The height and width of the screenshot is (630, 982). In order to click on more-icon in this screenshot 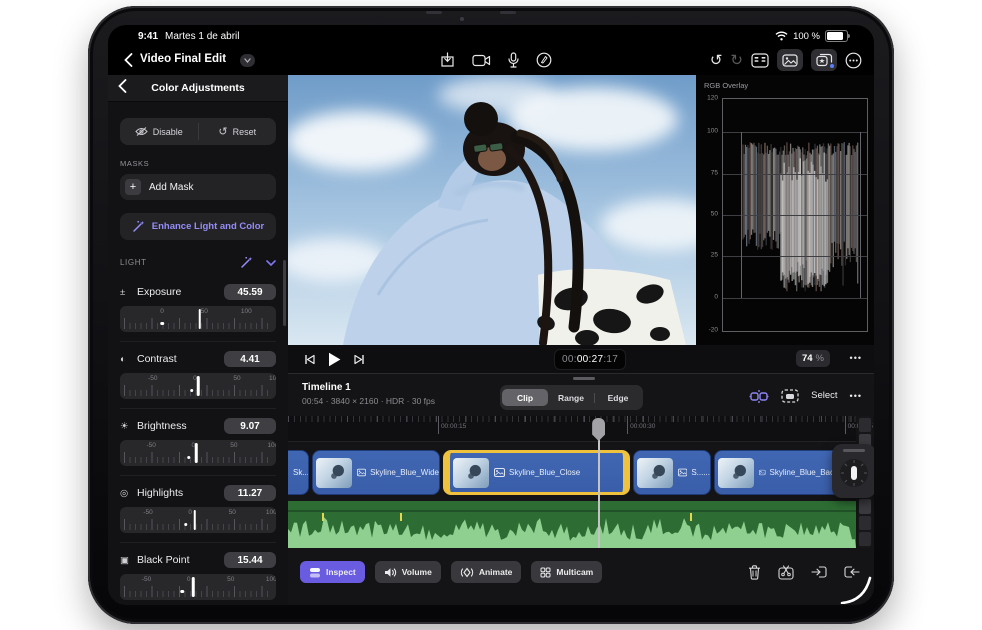, I will do `click(853, 60)`.